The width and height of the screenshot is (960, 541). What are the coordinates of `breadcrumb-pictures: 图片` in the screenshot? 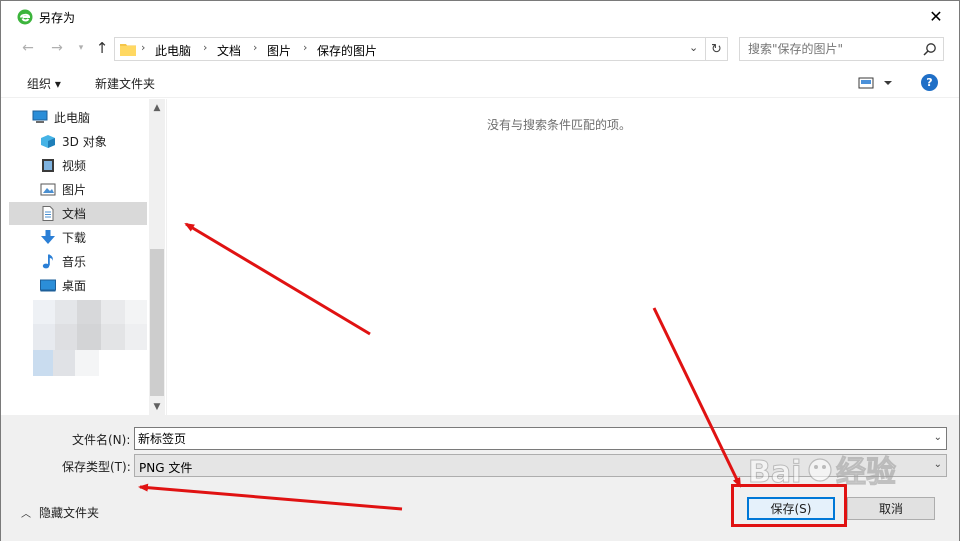 It's located at (279, 50).